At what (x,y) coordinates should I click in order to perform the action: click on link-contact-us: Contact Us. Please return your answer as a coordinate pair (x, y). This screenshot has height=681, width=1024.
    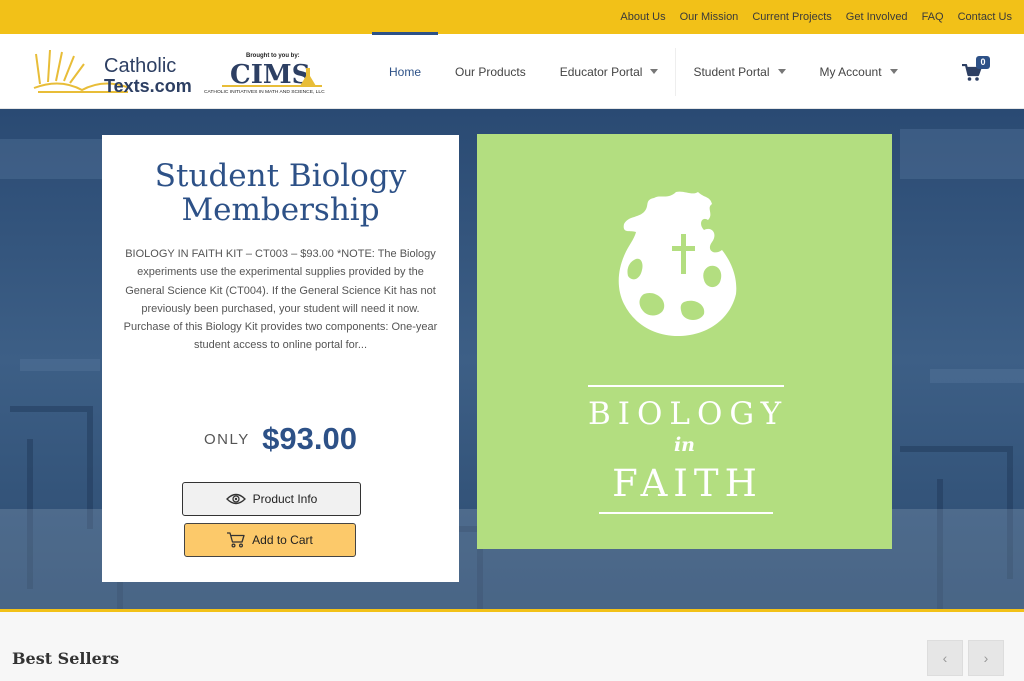
    Looking at the image, I should click on (985, 17).